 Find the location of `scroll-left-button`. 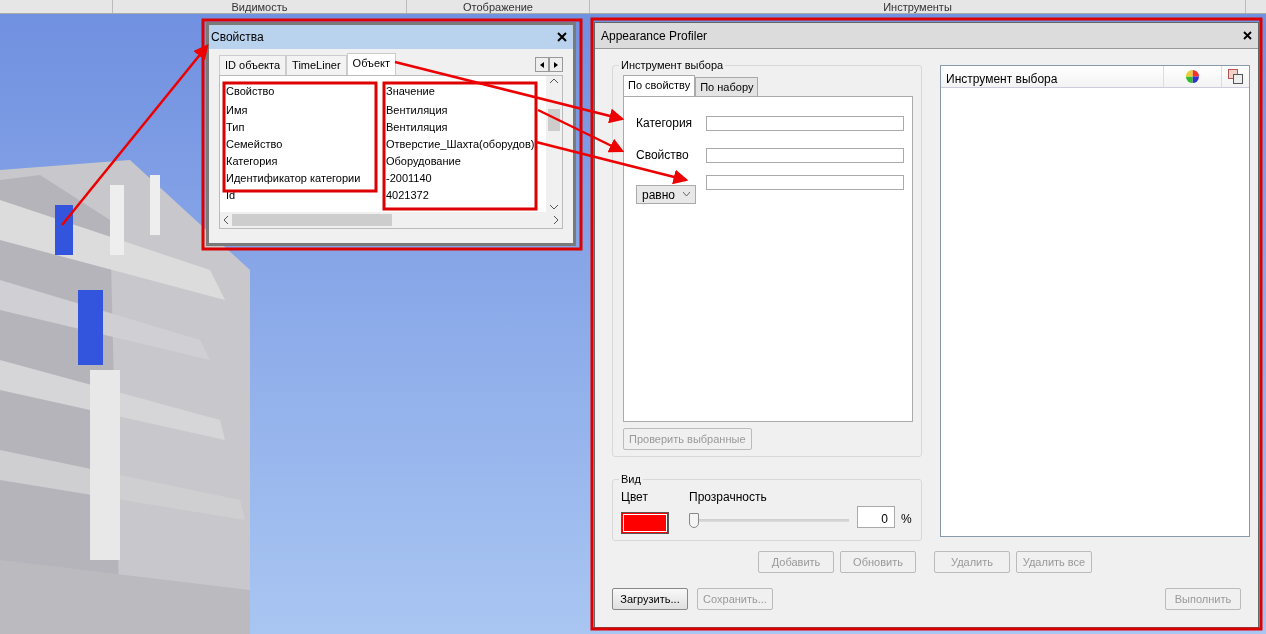

scroll-left-button is located at coordinates (542, 64).